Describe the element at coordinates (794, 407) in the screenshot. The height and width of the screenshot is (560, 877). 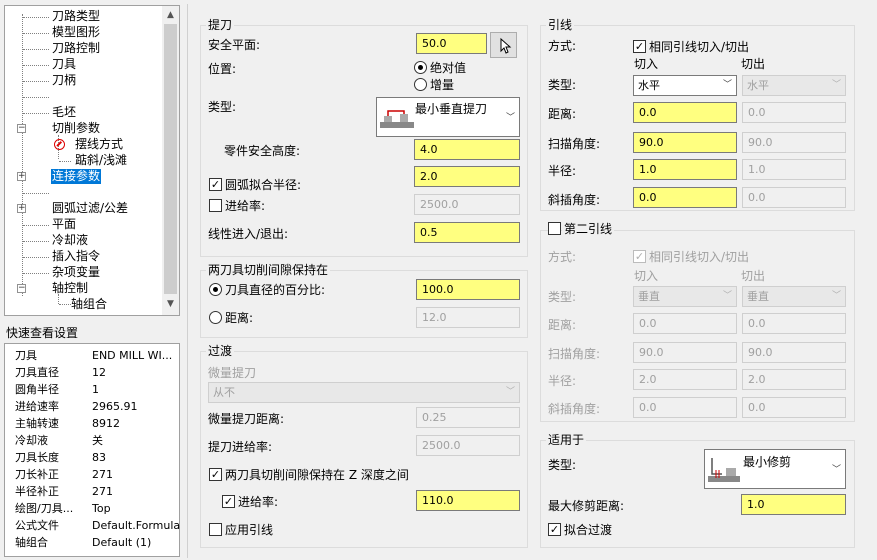
I see `lead2-ramp-out: 0.0` at that location.